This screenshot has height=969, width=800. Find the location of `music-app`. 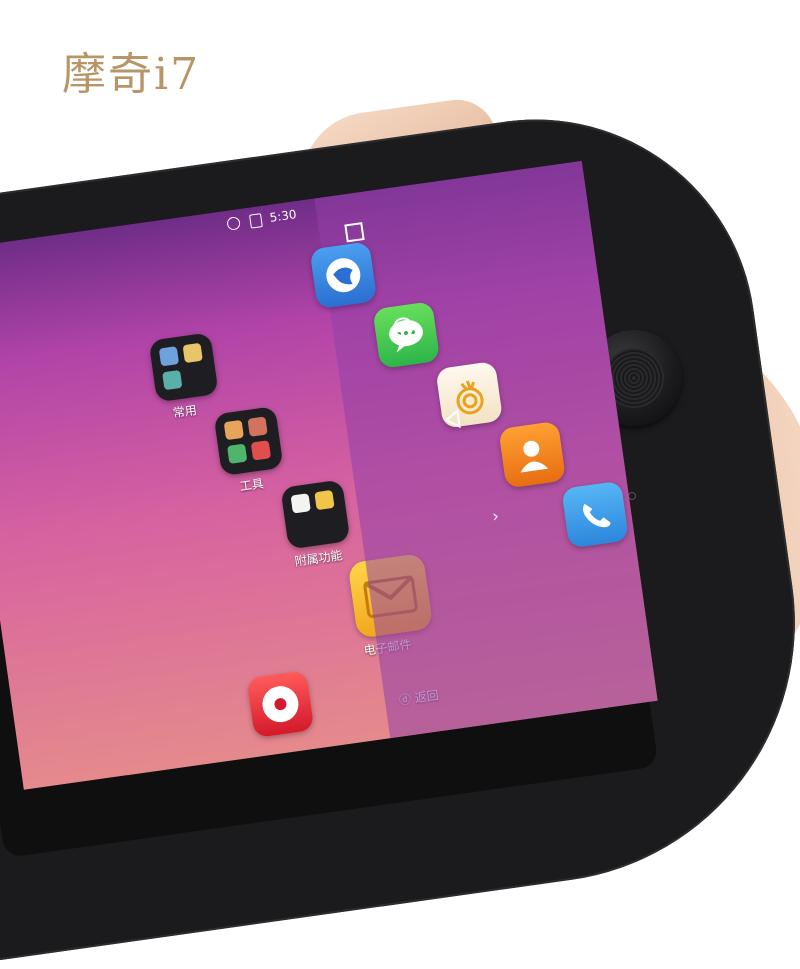

music-app is located at coordinates (280, 704).